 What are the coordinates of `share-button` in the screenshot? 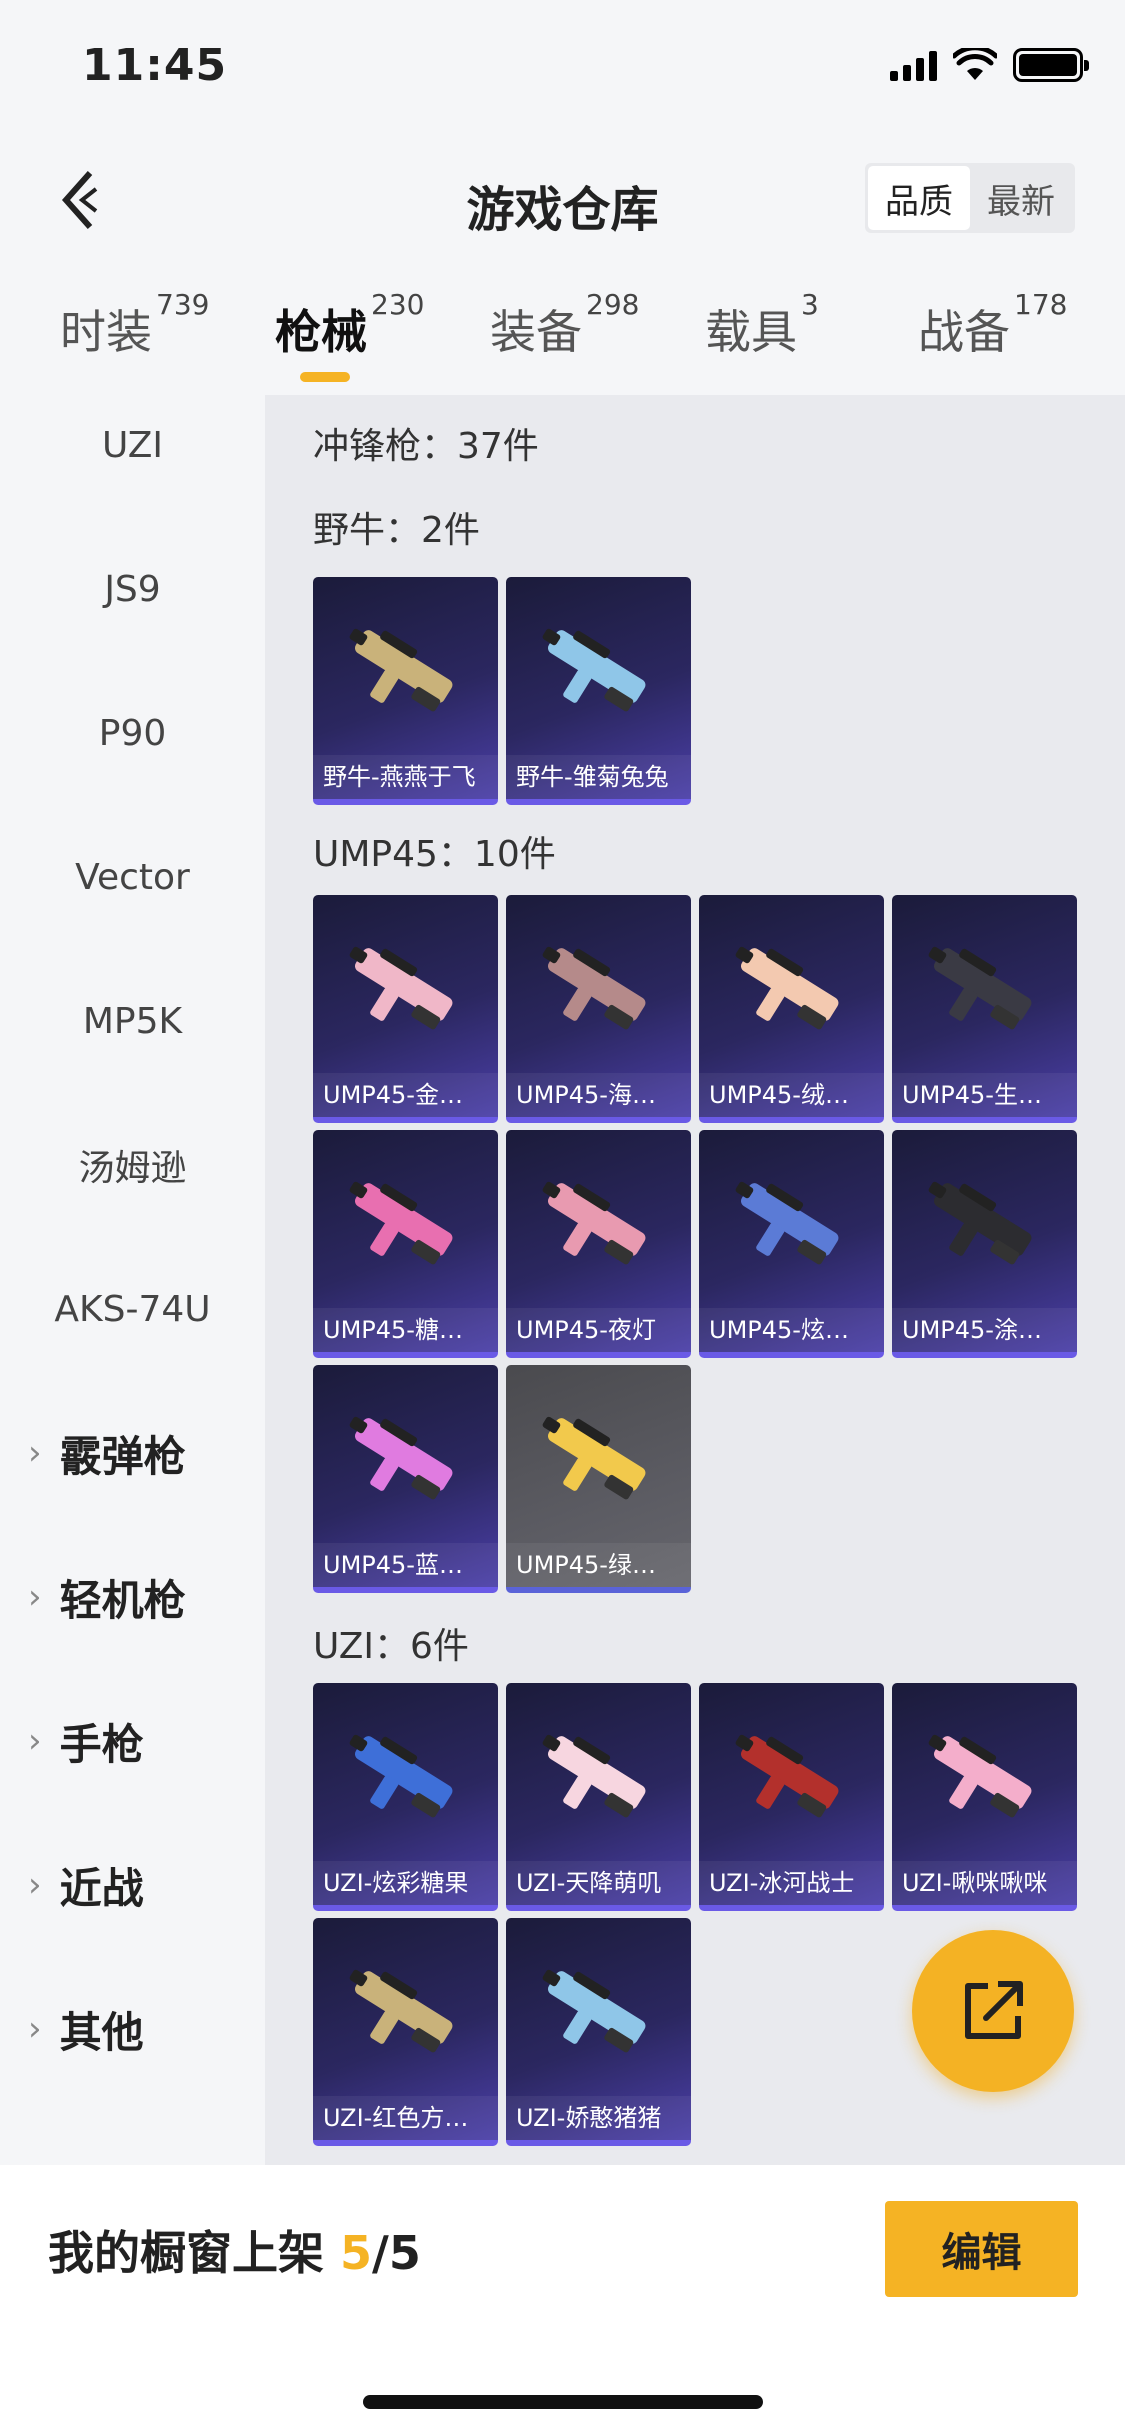 It's located at (993, 2011).